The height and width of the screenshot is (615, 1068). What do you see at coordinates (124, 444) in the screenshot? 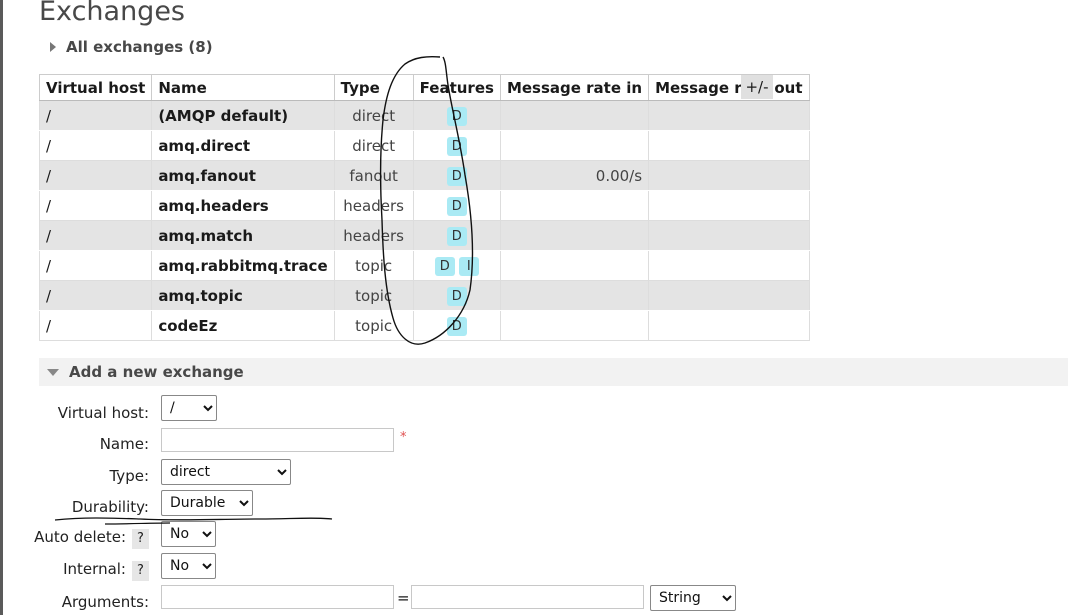
I see `name-label: Name:` at bounding box center [124, 444].